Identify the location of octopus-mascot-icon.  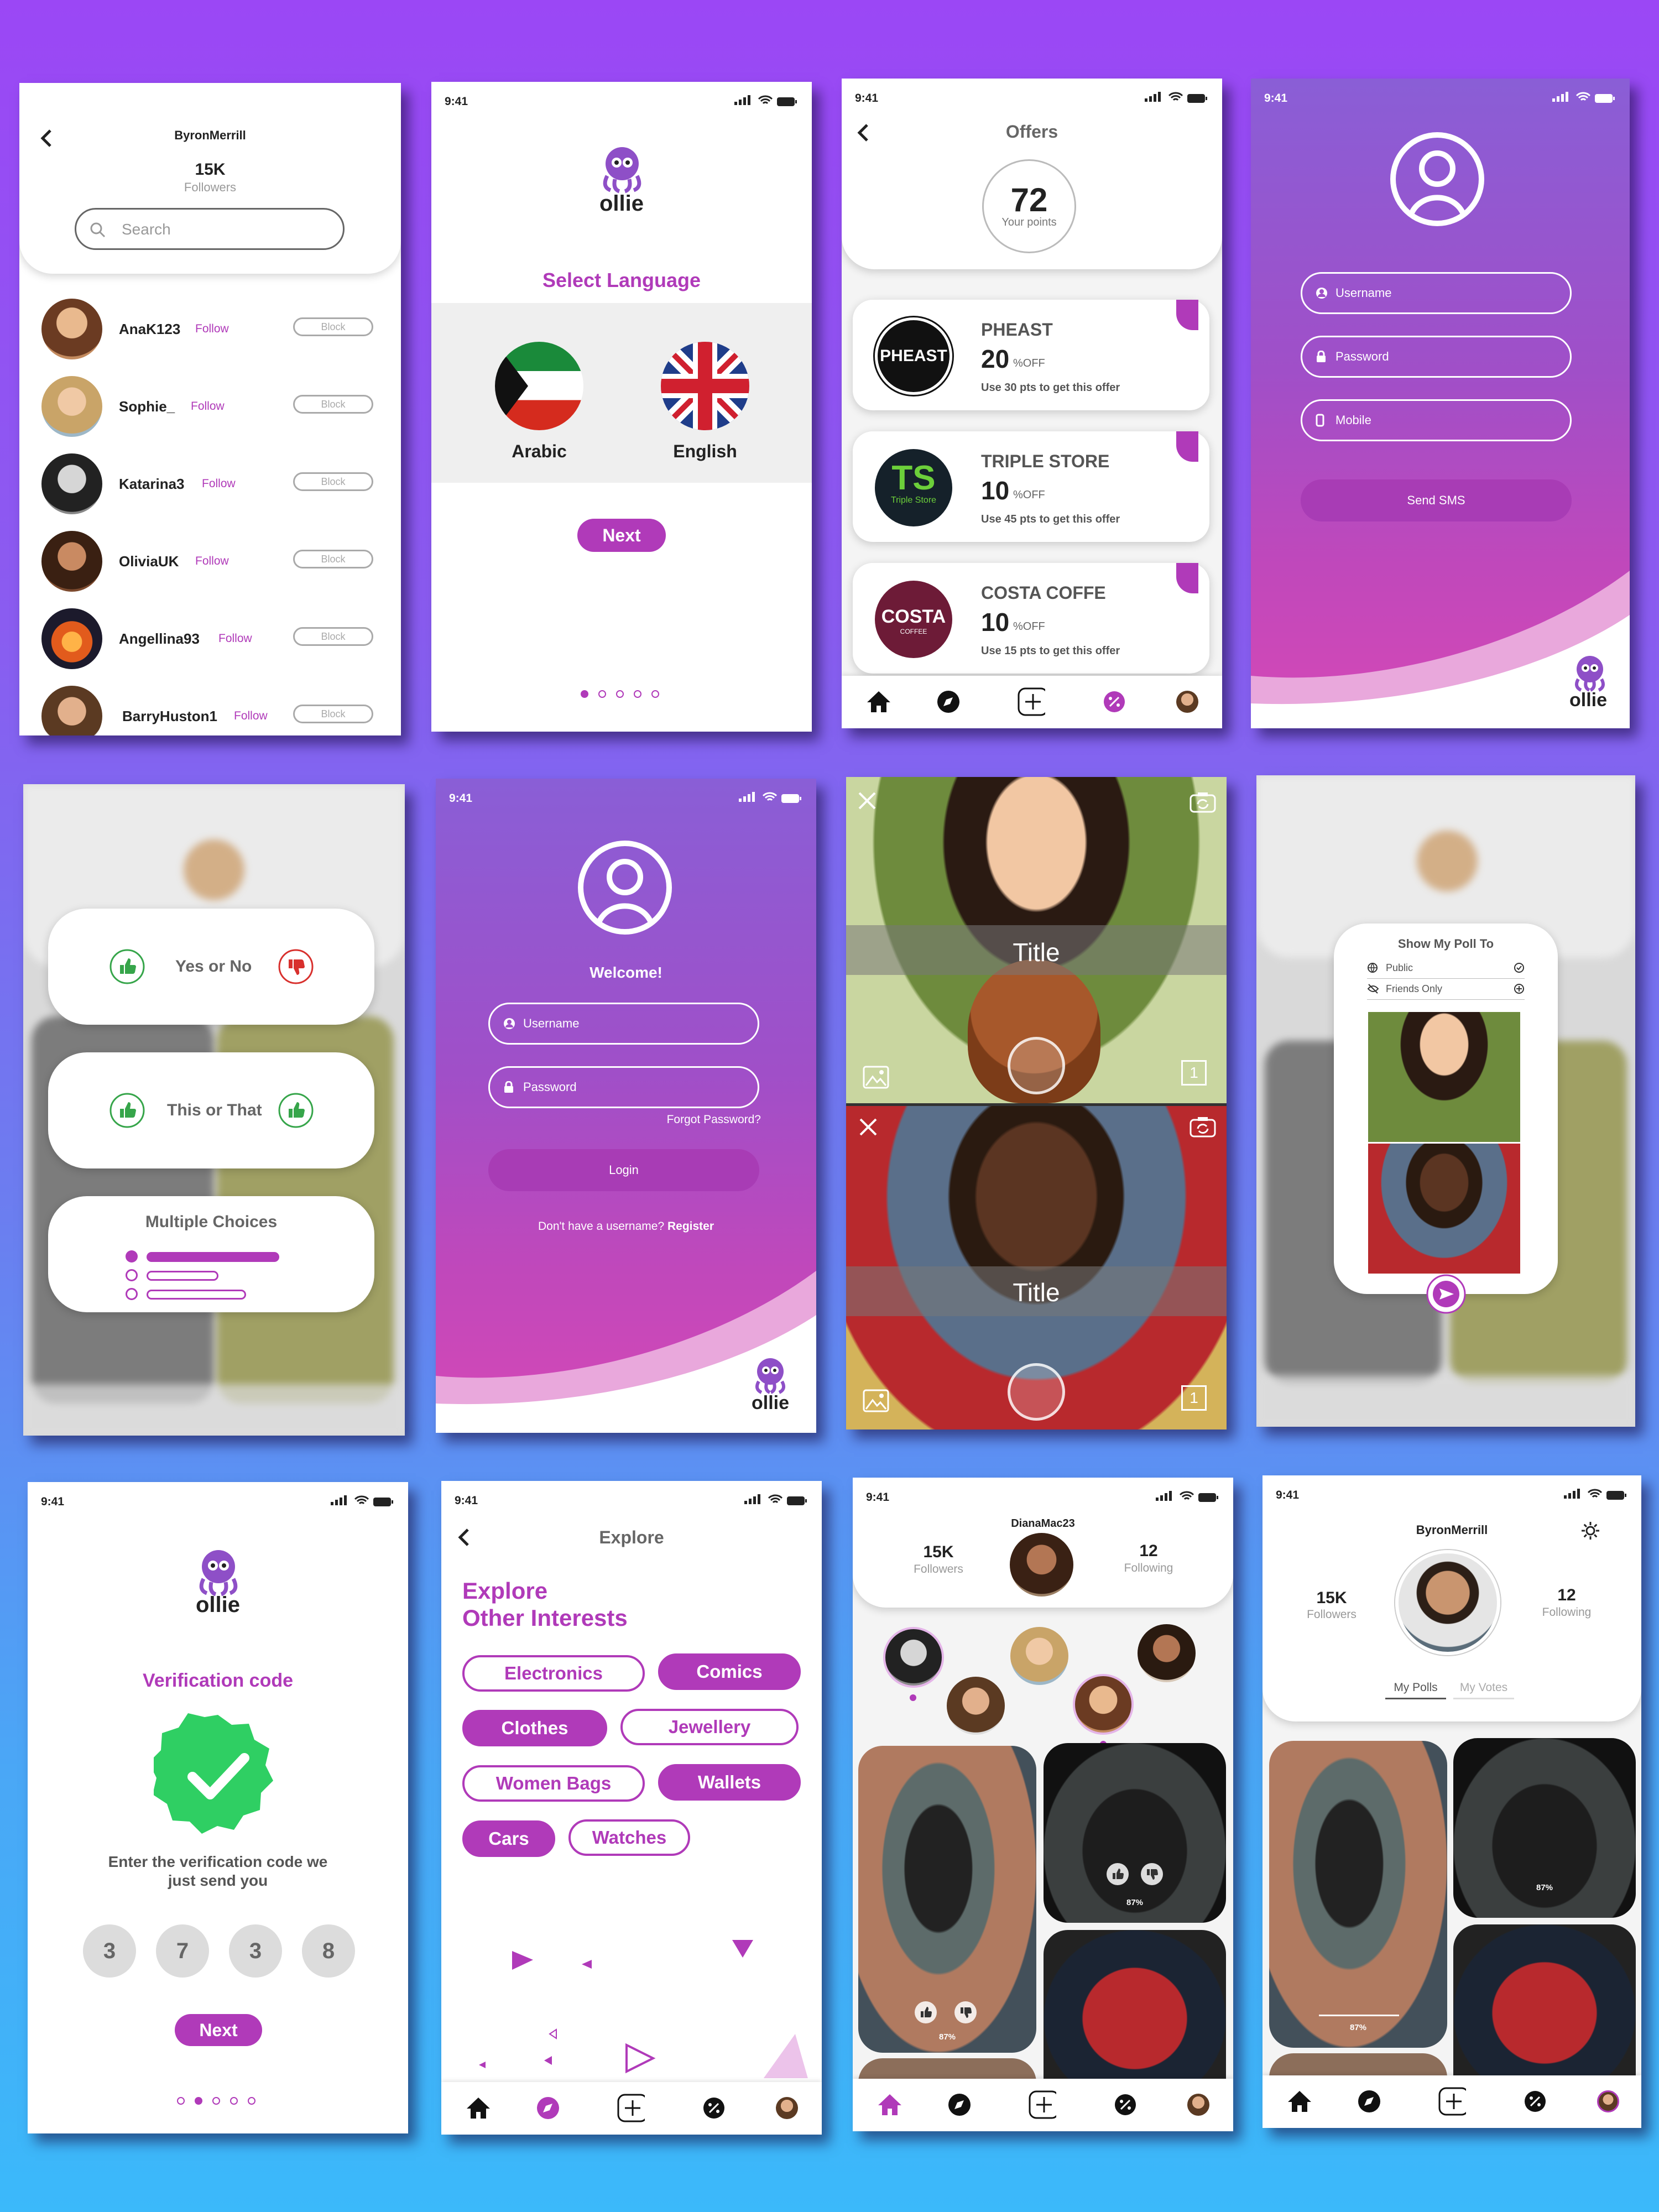
(771, 1376).